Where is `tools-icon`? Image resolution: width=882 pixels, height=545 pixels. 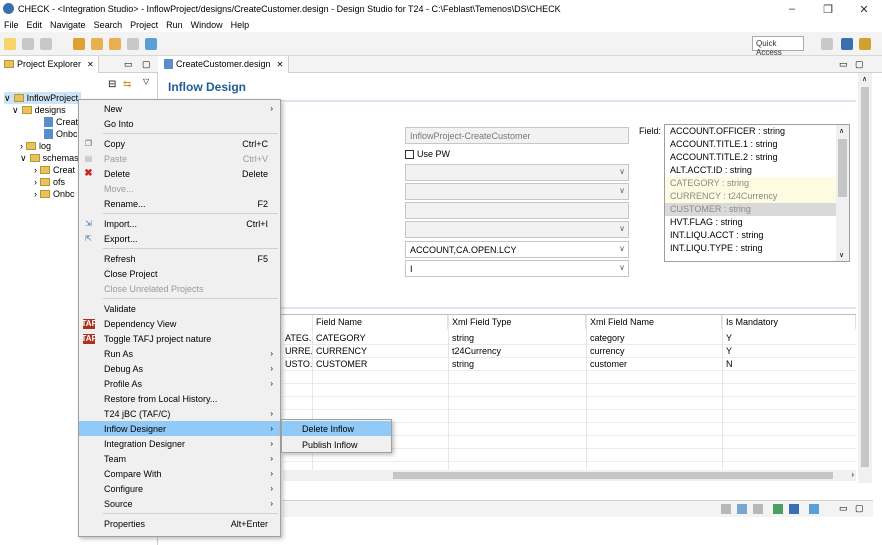
tools-icon is located at coordinates (79, 43).